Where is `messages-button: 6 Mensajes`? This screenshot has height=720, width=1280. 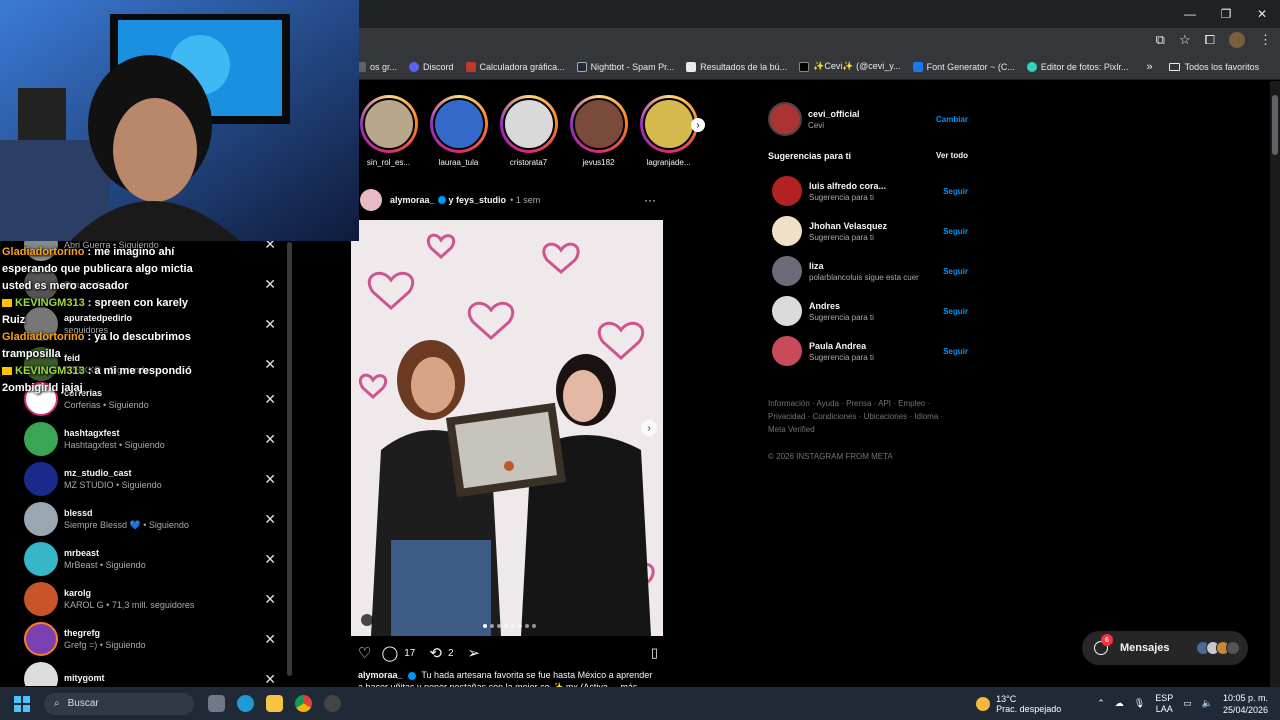 messages-button: 6 Mensajes is located at coordinates (1165, 648).